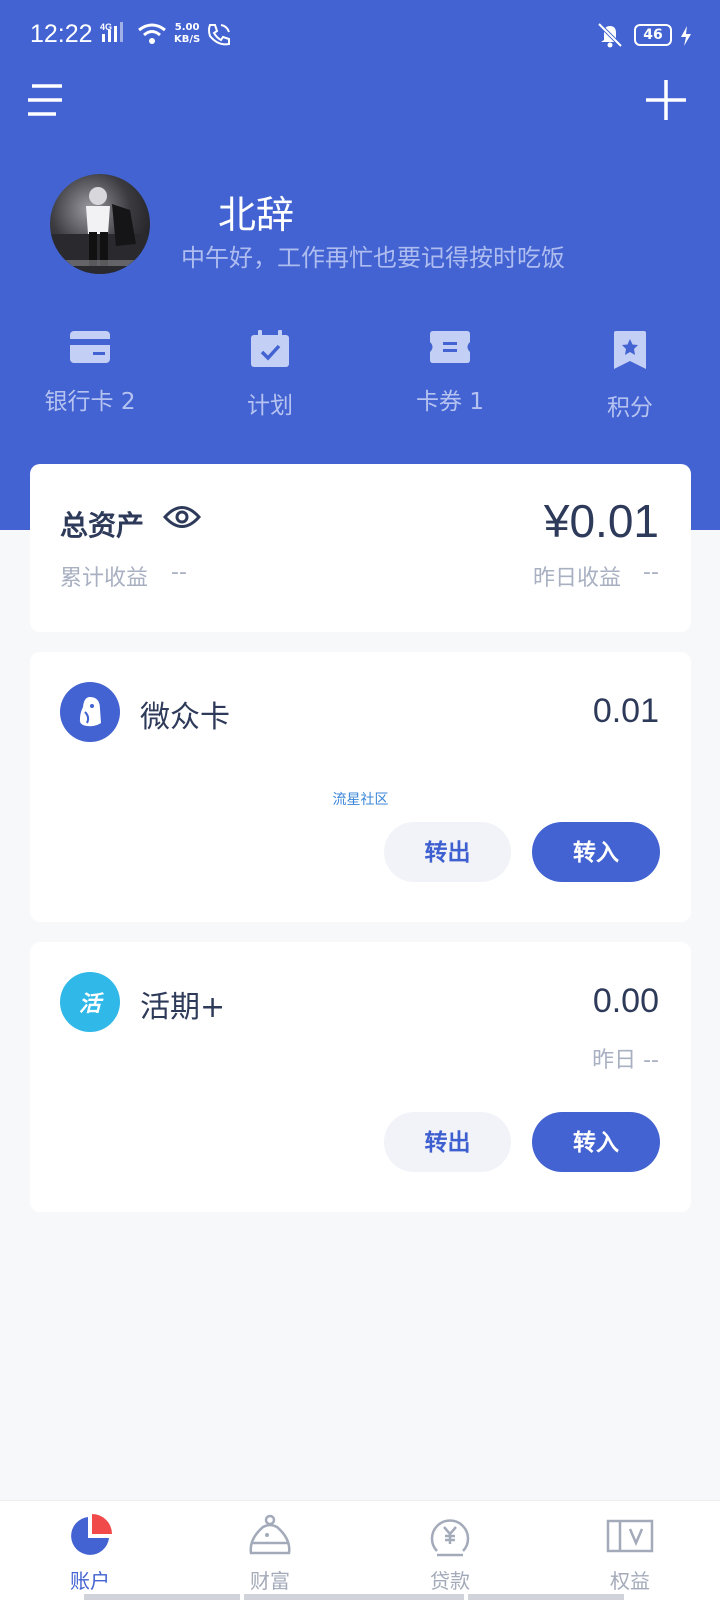 This screenshot has height=1600, width=720. What do you see at coordinates (630, 1581) in the screenshot?
I see `nav-label-benefits: 权益` at bounding box center [630, 1581].